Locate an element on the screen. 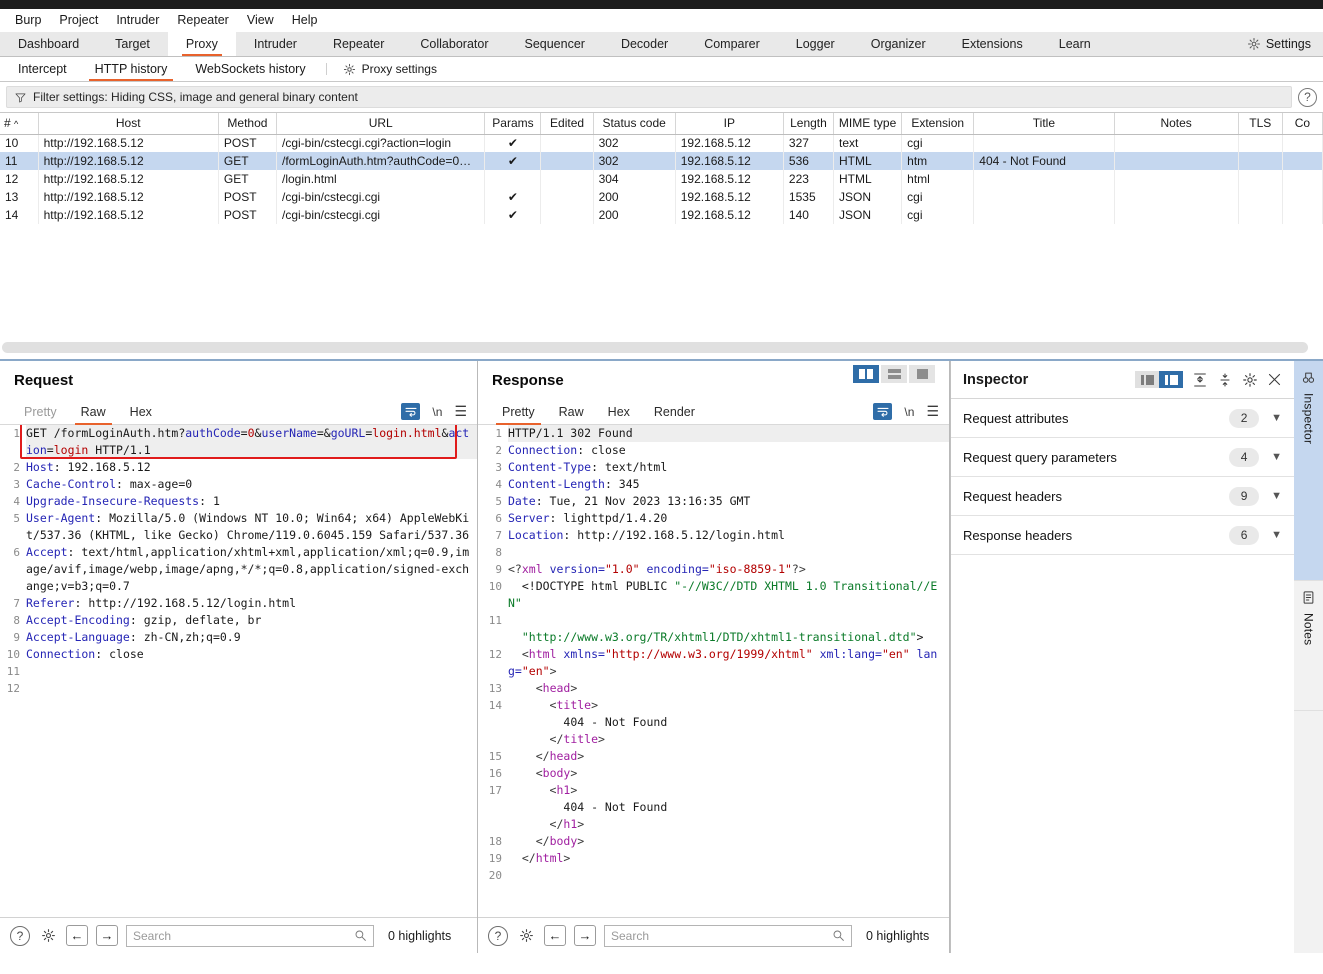 This screenshot has height=974, width=1323. menu-item-view: View is located at coordinates (260, 20).